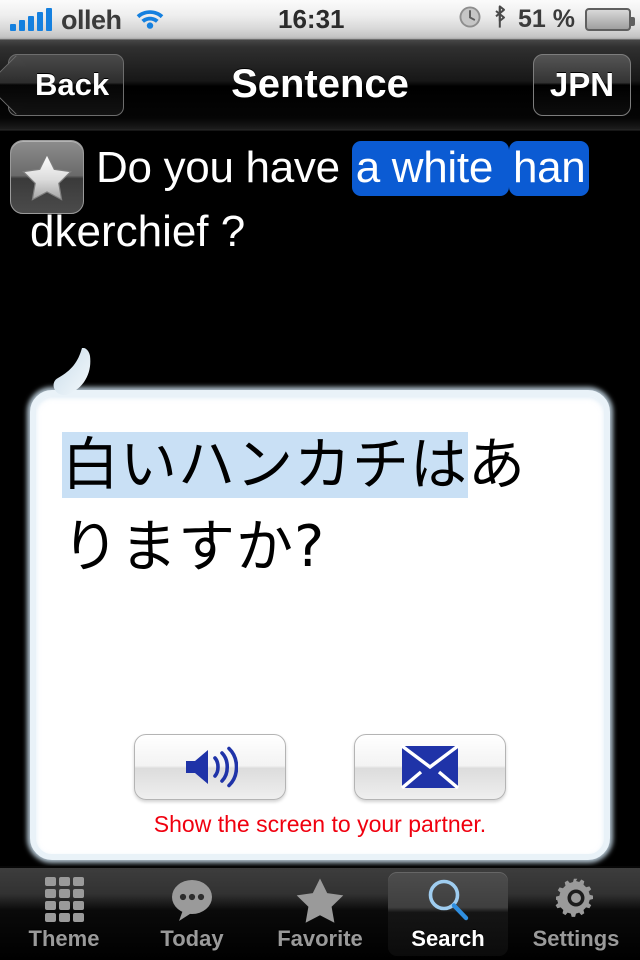 This screenshot has width=640, height=960. I want to click on english-highlight-2: han, so click(549, 168).